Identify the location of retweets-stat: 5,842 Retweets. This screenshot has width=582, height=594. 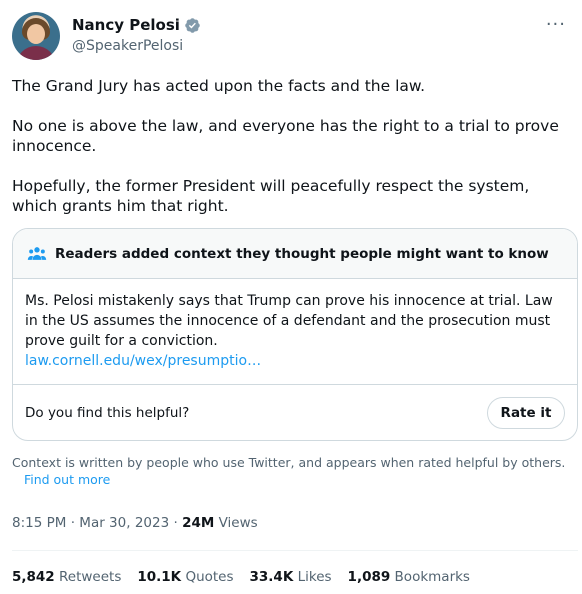
(66, 577).